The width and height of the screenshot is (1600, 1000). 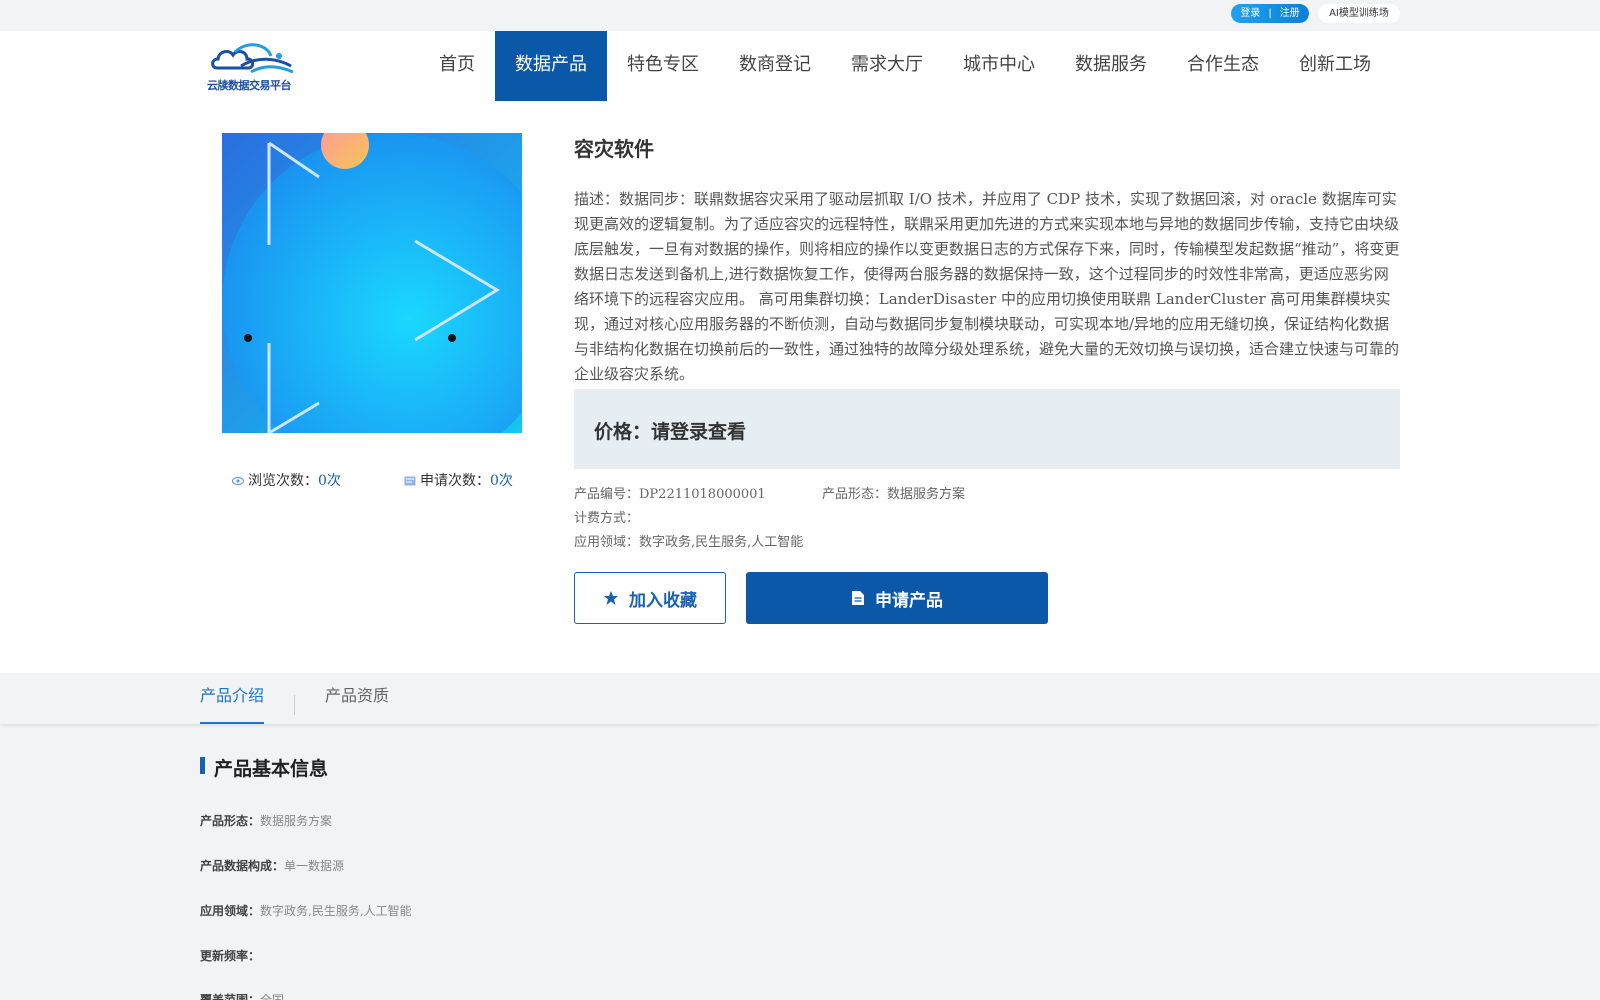 I want to click on info-value: 单一数据源, so click(x=314, y=866).